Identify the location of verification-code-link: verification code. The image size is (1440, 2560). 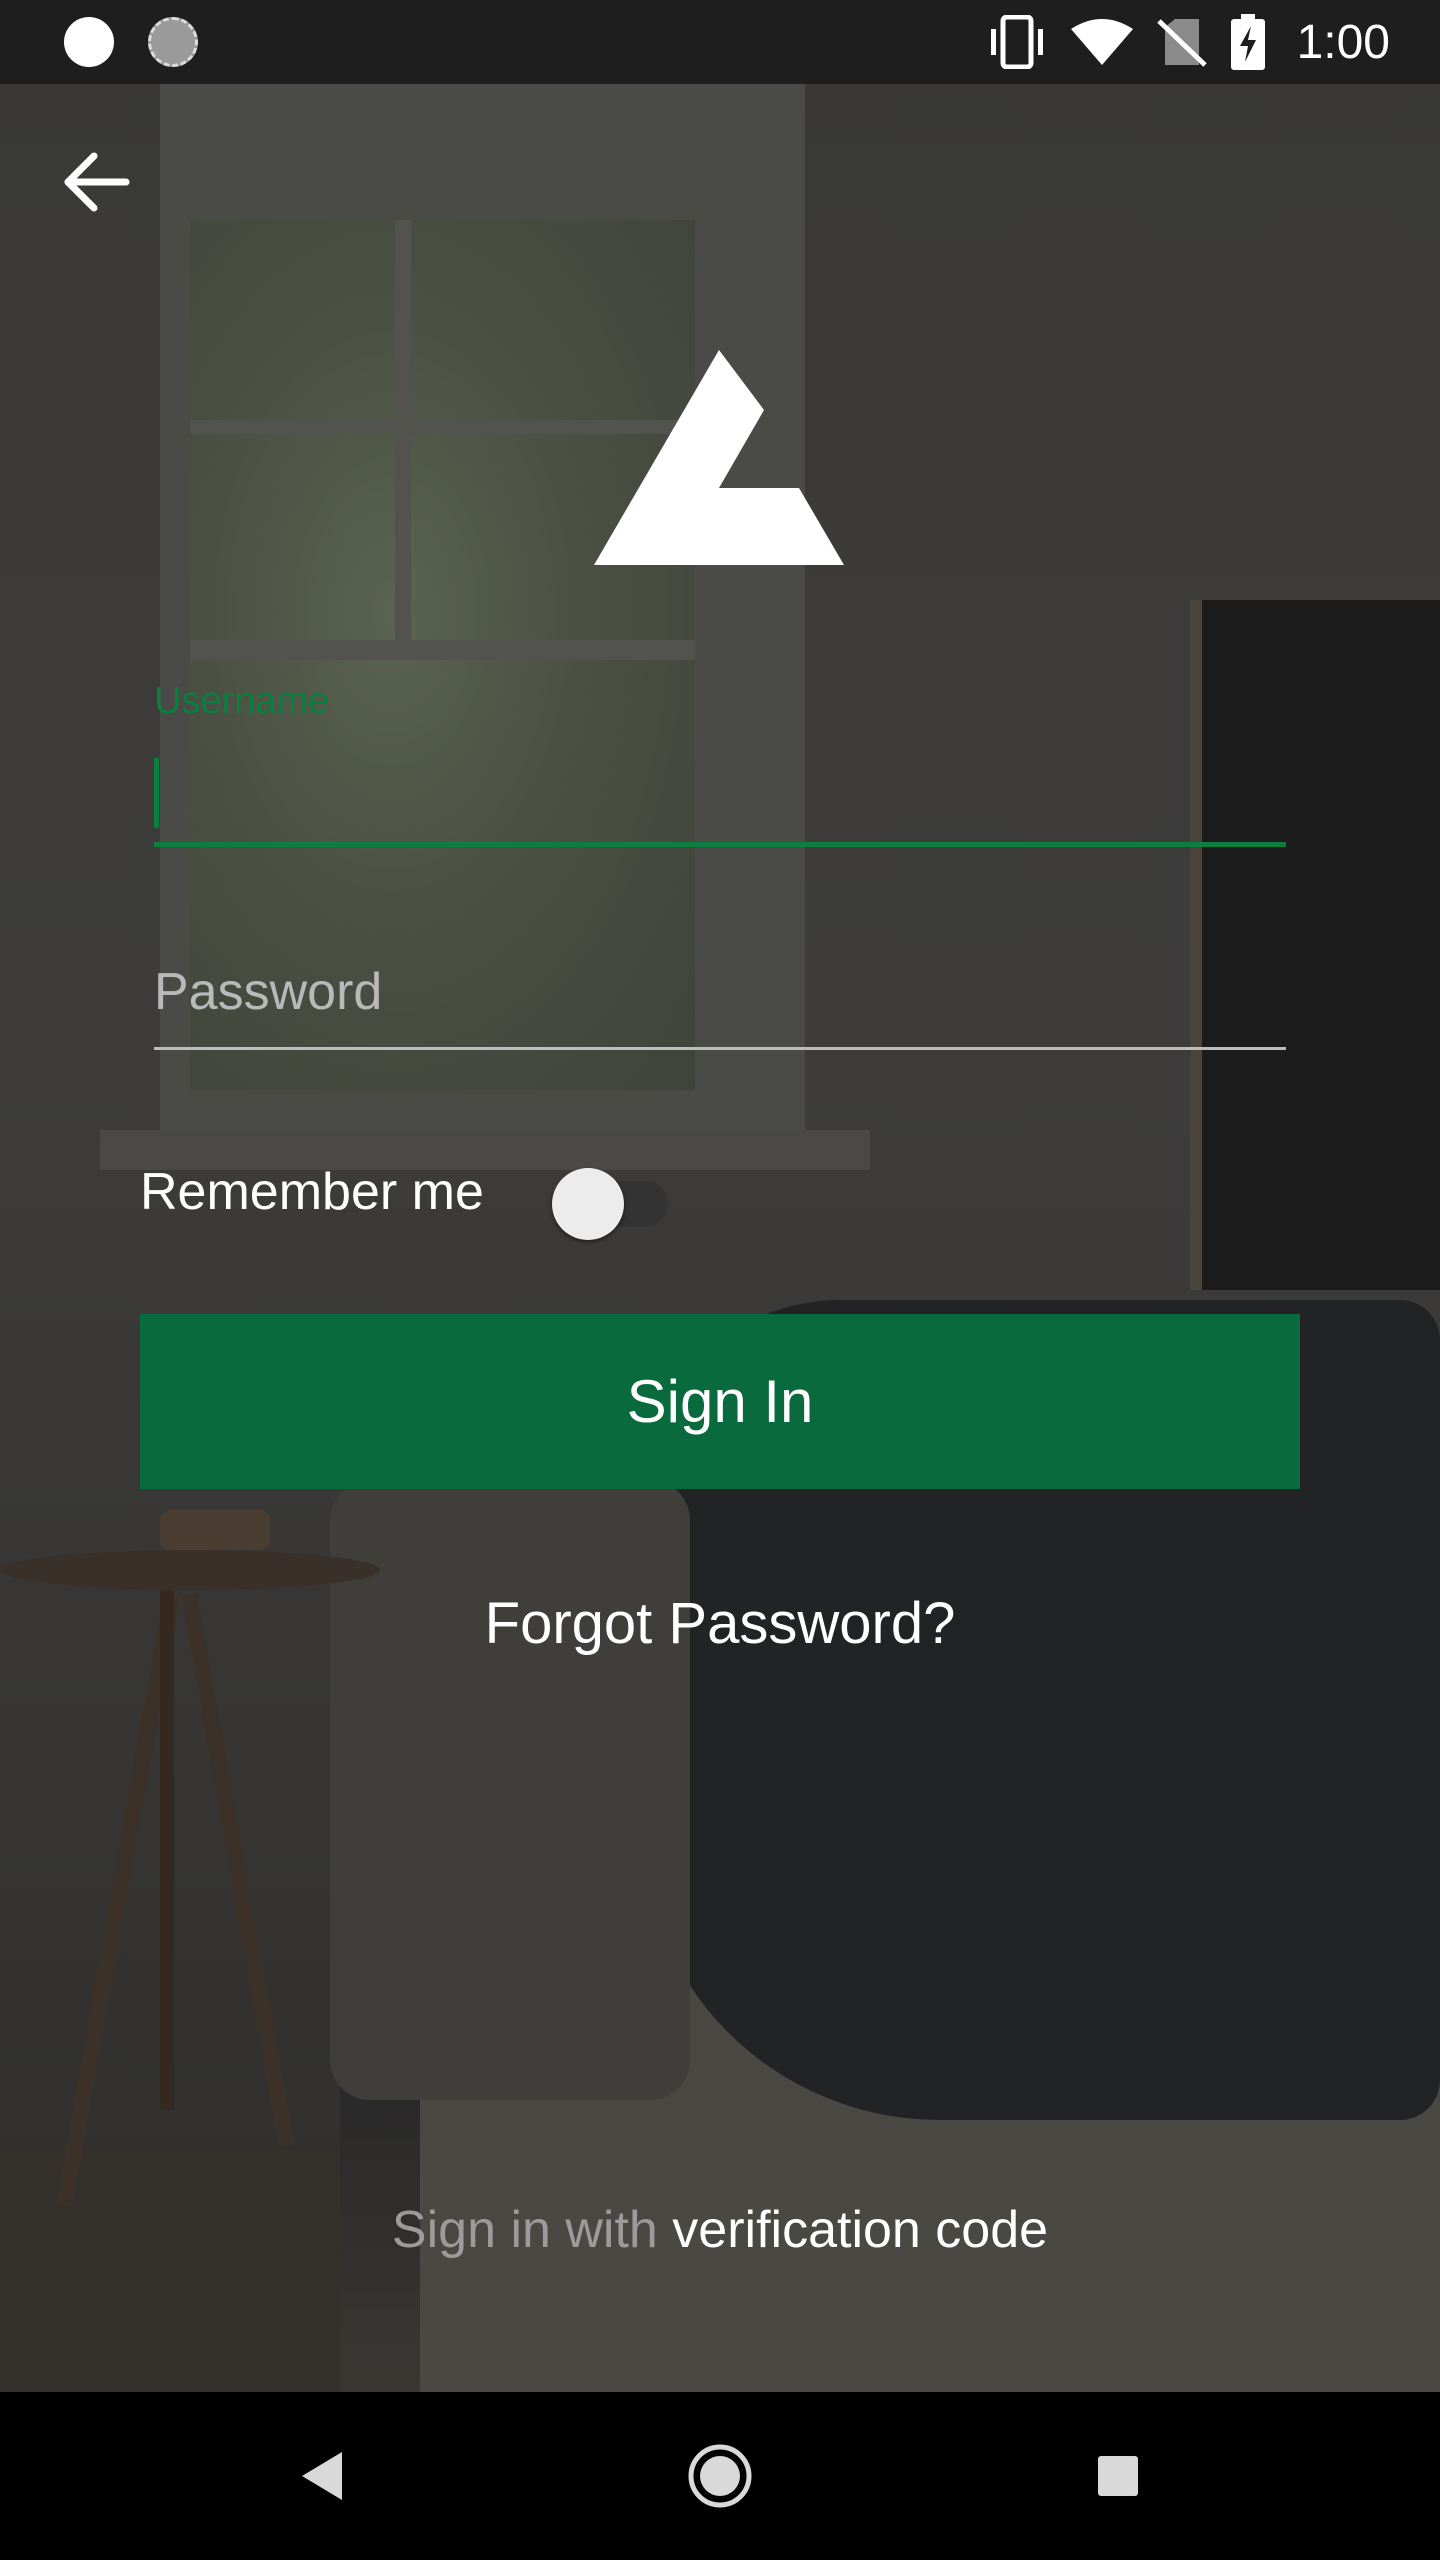
(860, 2230).